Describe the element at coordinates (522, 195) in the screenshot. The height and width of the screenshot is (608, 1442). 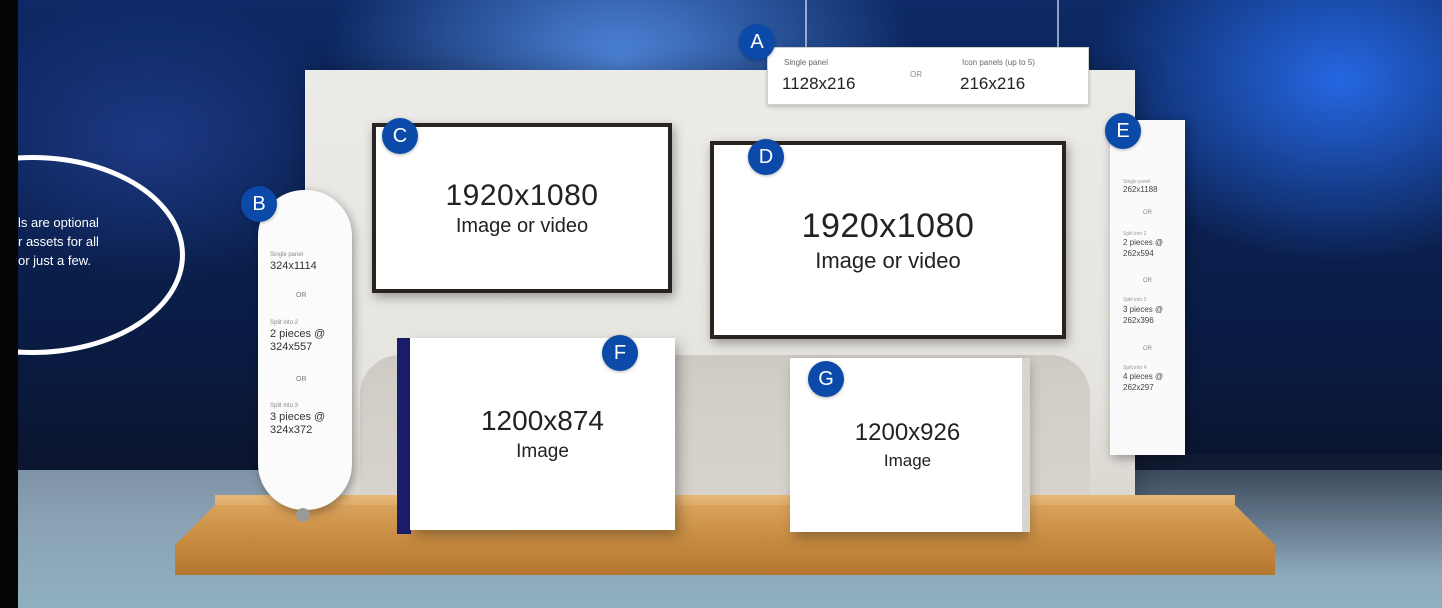
I see `screen-c-size: 1920x1080` at that location.